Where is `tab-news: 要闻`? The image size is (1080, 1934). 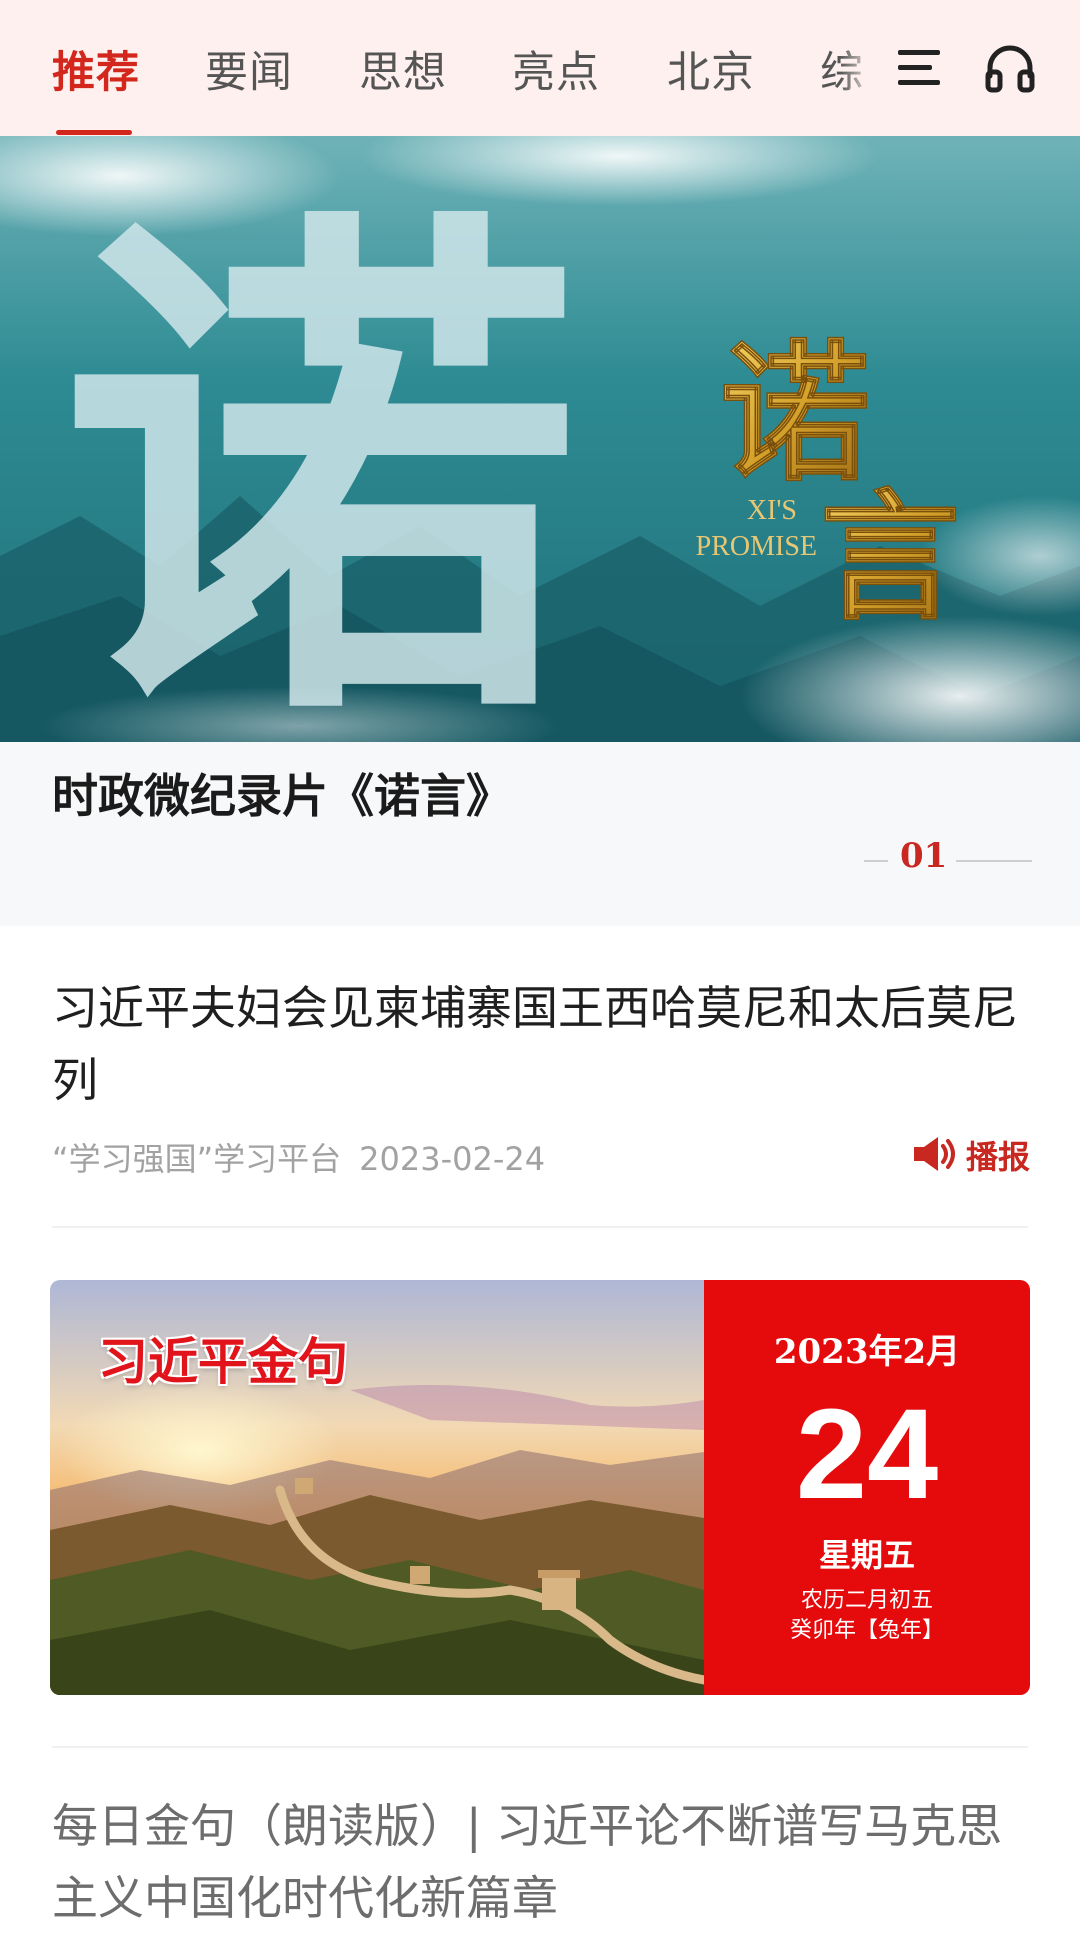 tab-news: 要闻 is located at coordinates (249, 69).